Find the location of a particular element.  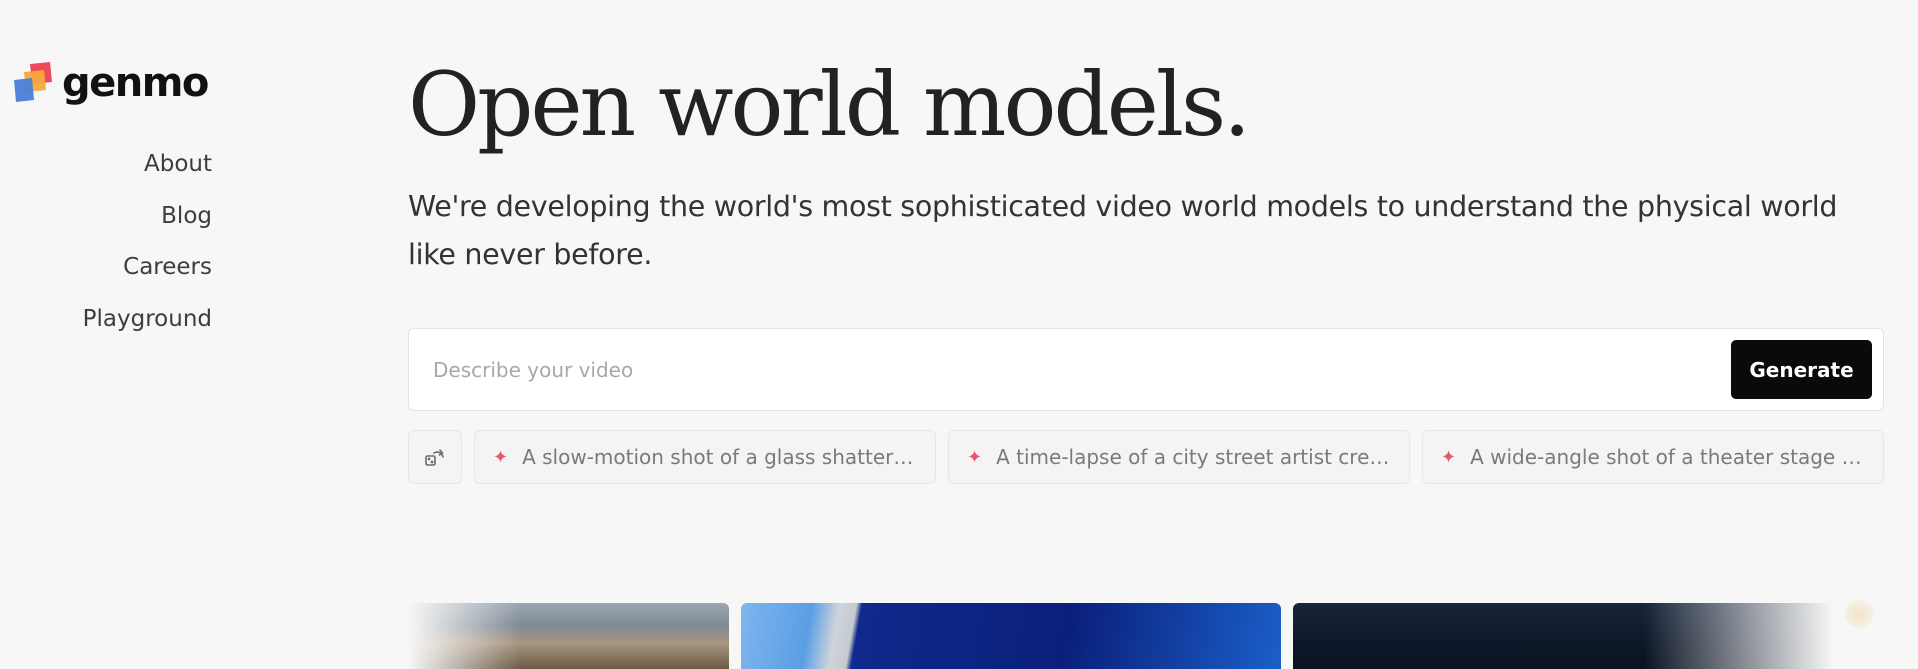

shuffle-icon is located at coordinates (434, 457).